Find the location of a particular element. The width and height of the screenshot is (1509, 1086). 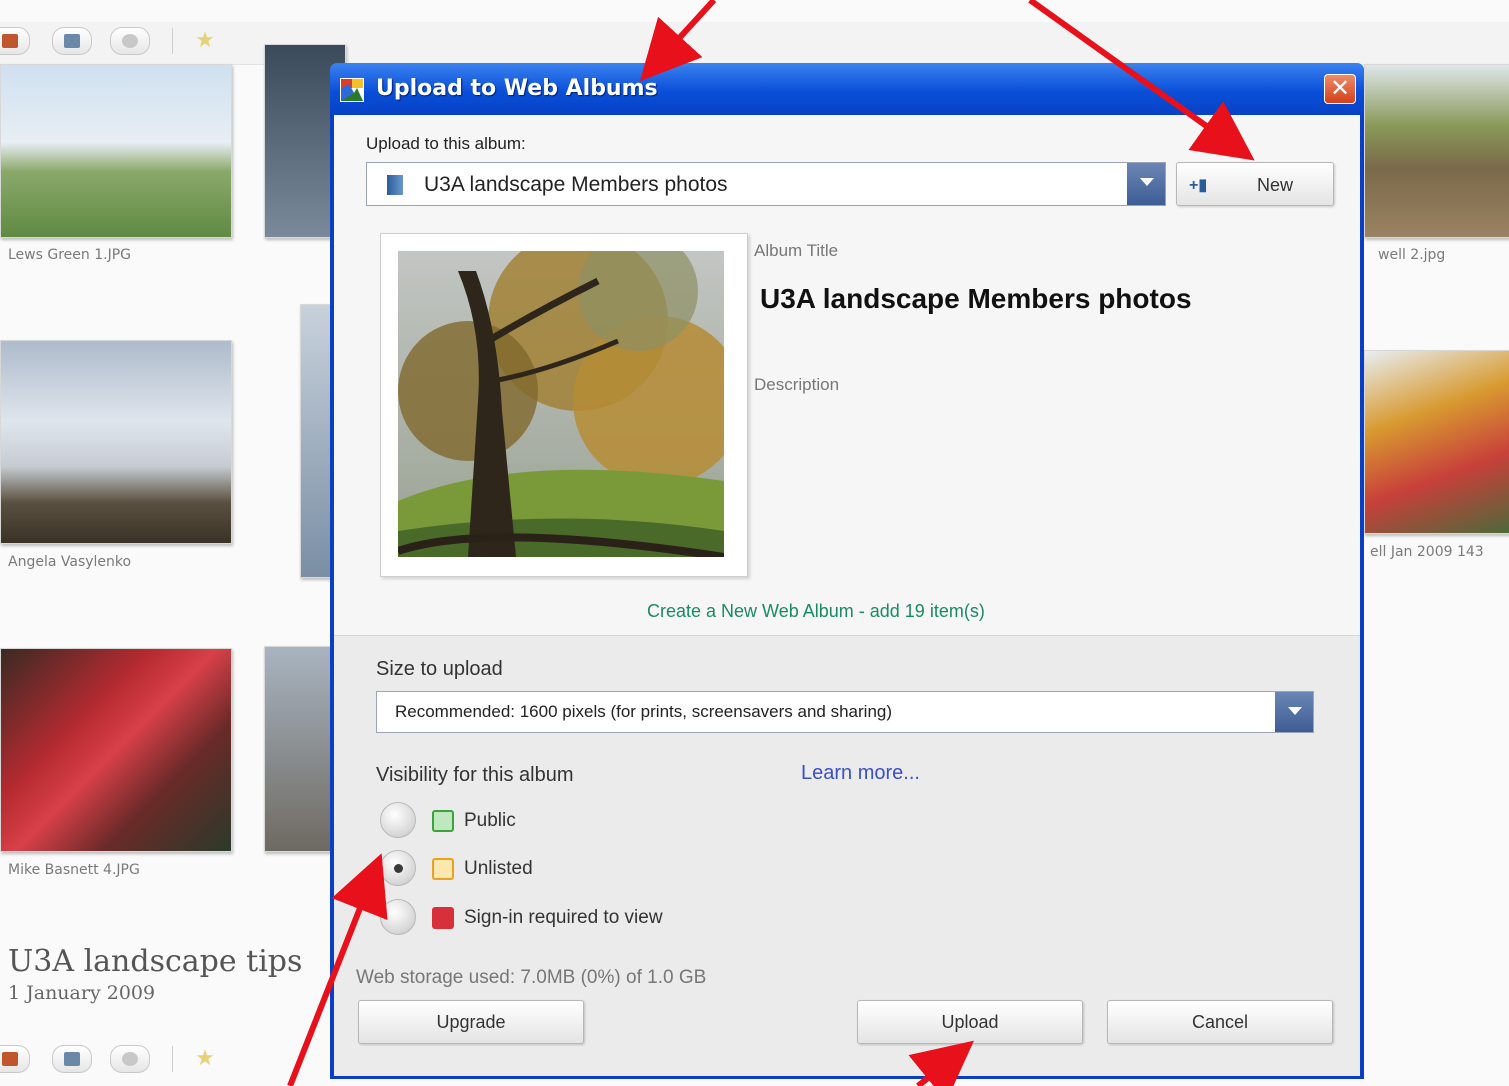

visibility-signin-radio is located at coordinates (398, 917).